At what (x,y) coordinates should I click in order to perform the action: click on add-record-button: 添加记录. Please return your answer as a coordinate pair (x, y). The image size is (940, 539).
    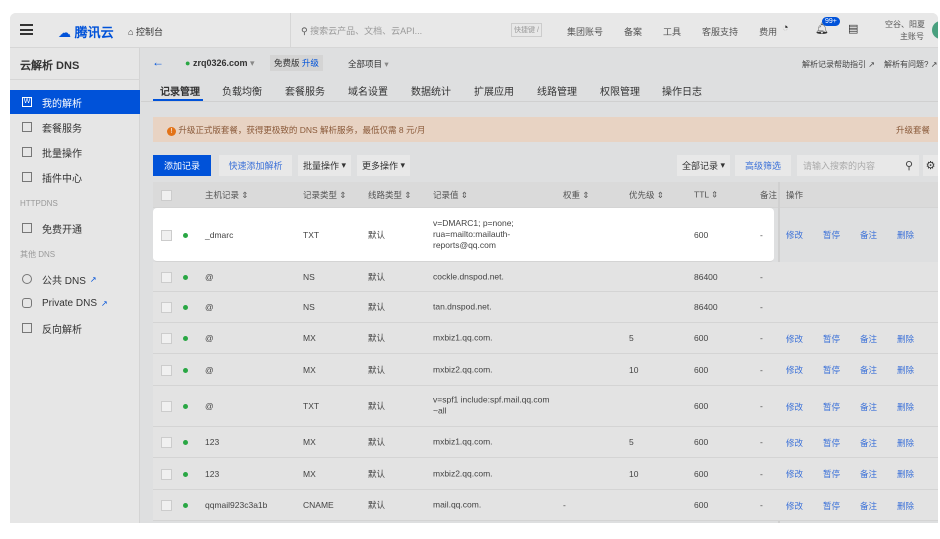
    Looking at the image, I should click on (182, 165).